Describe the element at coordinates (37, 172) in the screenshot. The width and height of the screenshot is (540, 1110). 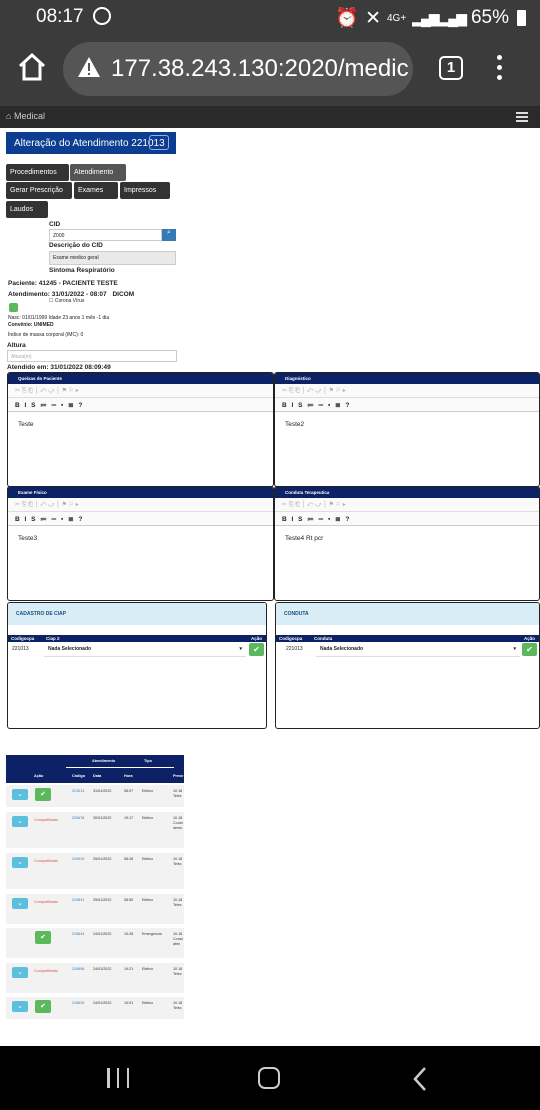
I see `tab-procedimentos: Procedimentos` at that location.